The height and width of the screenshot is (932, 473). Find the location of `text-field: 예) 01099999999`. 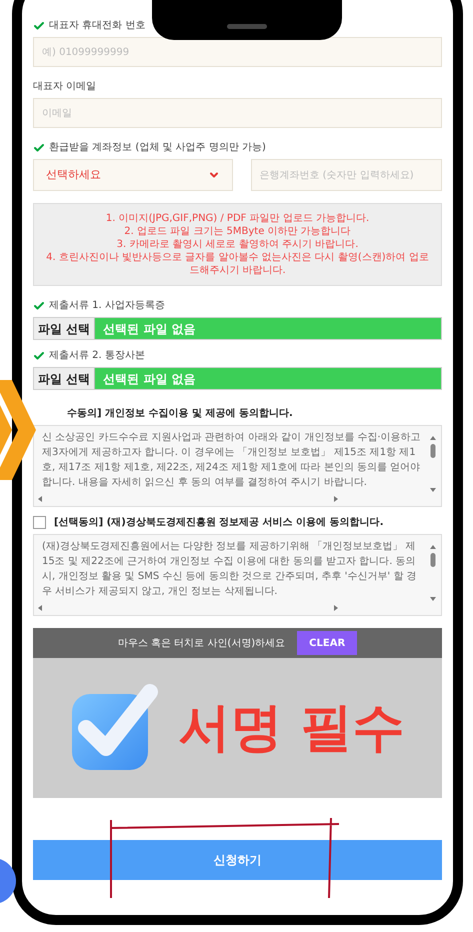

text-field: 예) 01099999999 is located at coordinates (237, 52).